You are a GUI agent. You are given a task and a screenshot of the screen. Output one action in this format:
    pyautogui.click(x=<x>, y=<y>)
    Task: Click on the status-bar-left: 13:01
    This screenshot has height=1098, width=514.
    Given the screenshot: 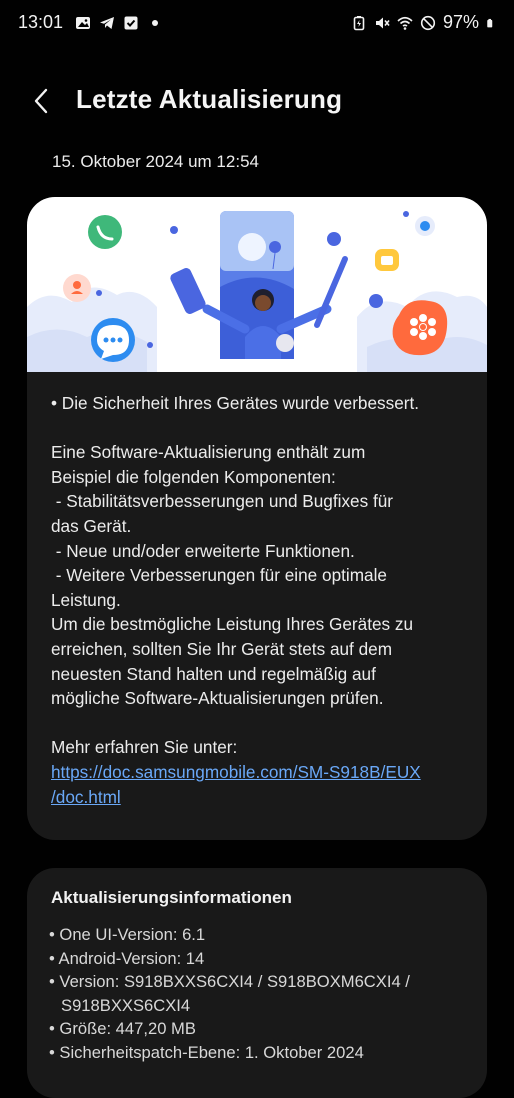 What is the action you would take?
    pyautogui.click(x=90, y=22)
    